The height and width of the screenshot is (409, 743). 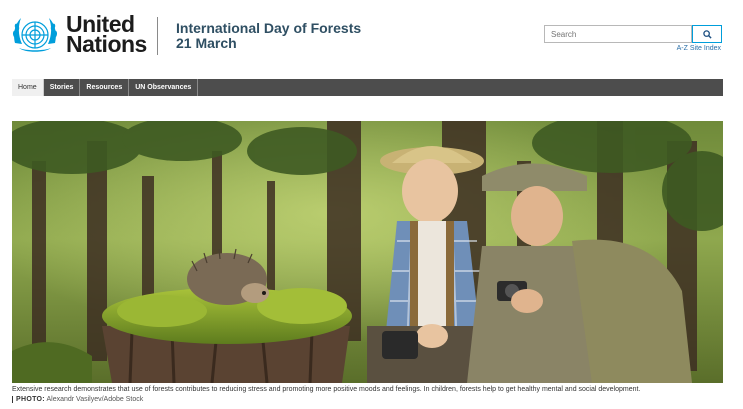 What do you see at coordinates (62, 87) in the screenshot?
I see `nav-item-stories: Stories` at bounding box center [62, 87].